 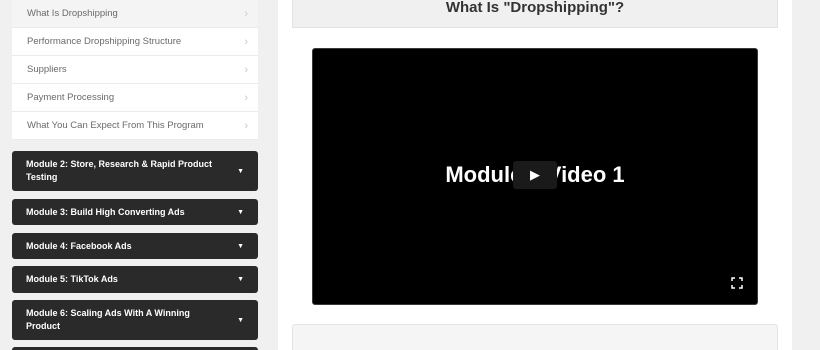 I want to click on module-4-accordion: Module 4: Facebook Ads ▼, so click(x=135, y=246).